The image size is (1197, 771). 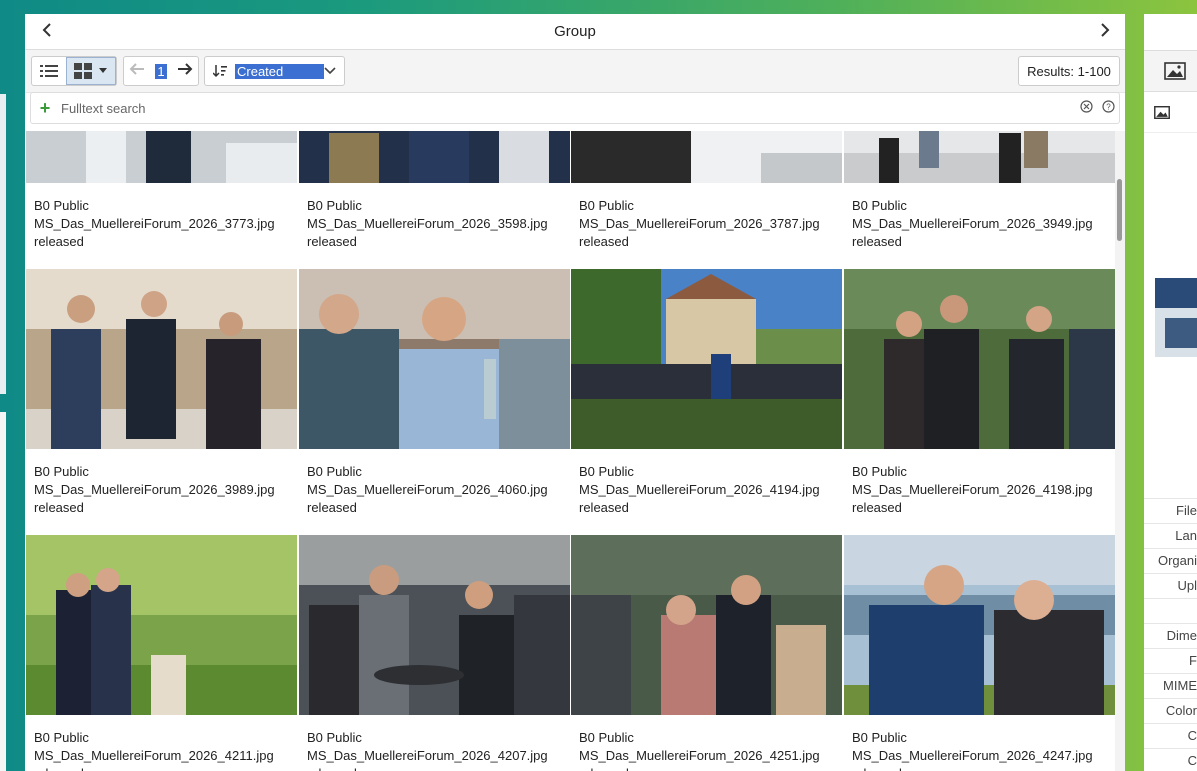 What do you see at coordinates (427, 223) in the screenshot?
I see `asset-filename: MS_Das_MuellereiForum_2026_3598.jpg` at bounding box center [427, 223].